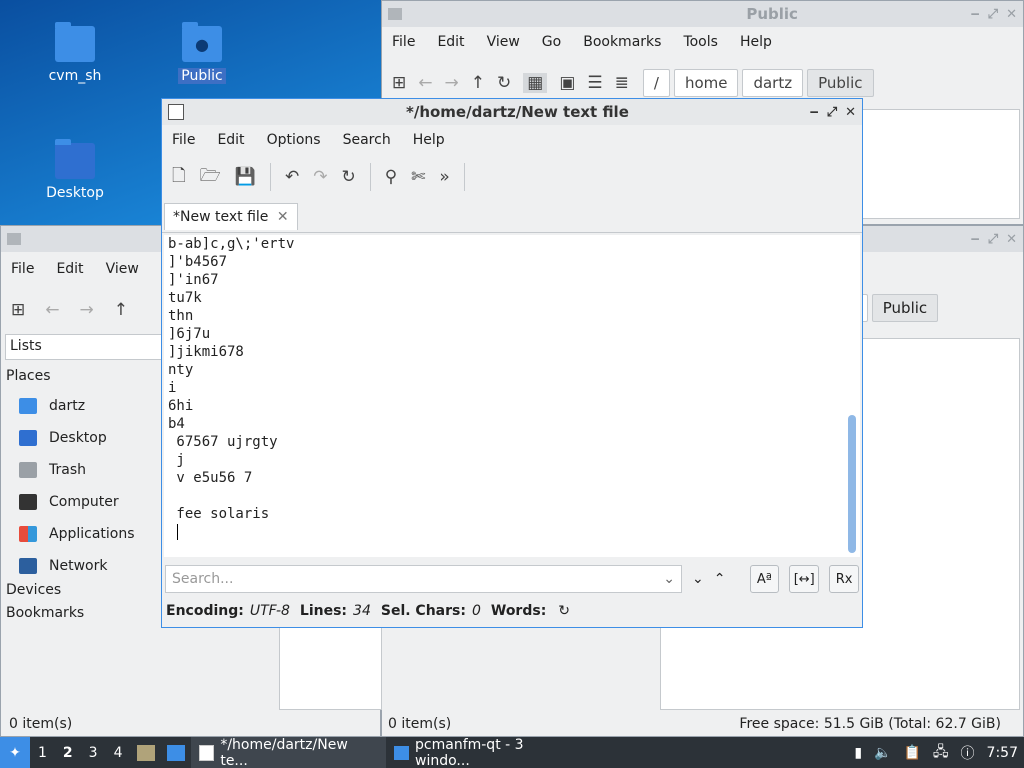  Describe the element at coordinates (968, 753) in the screenshot. I see `notification-icon: ⓘ` at that location.